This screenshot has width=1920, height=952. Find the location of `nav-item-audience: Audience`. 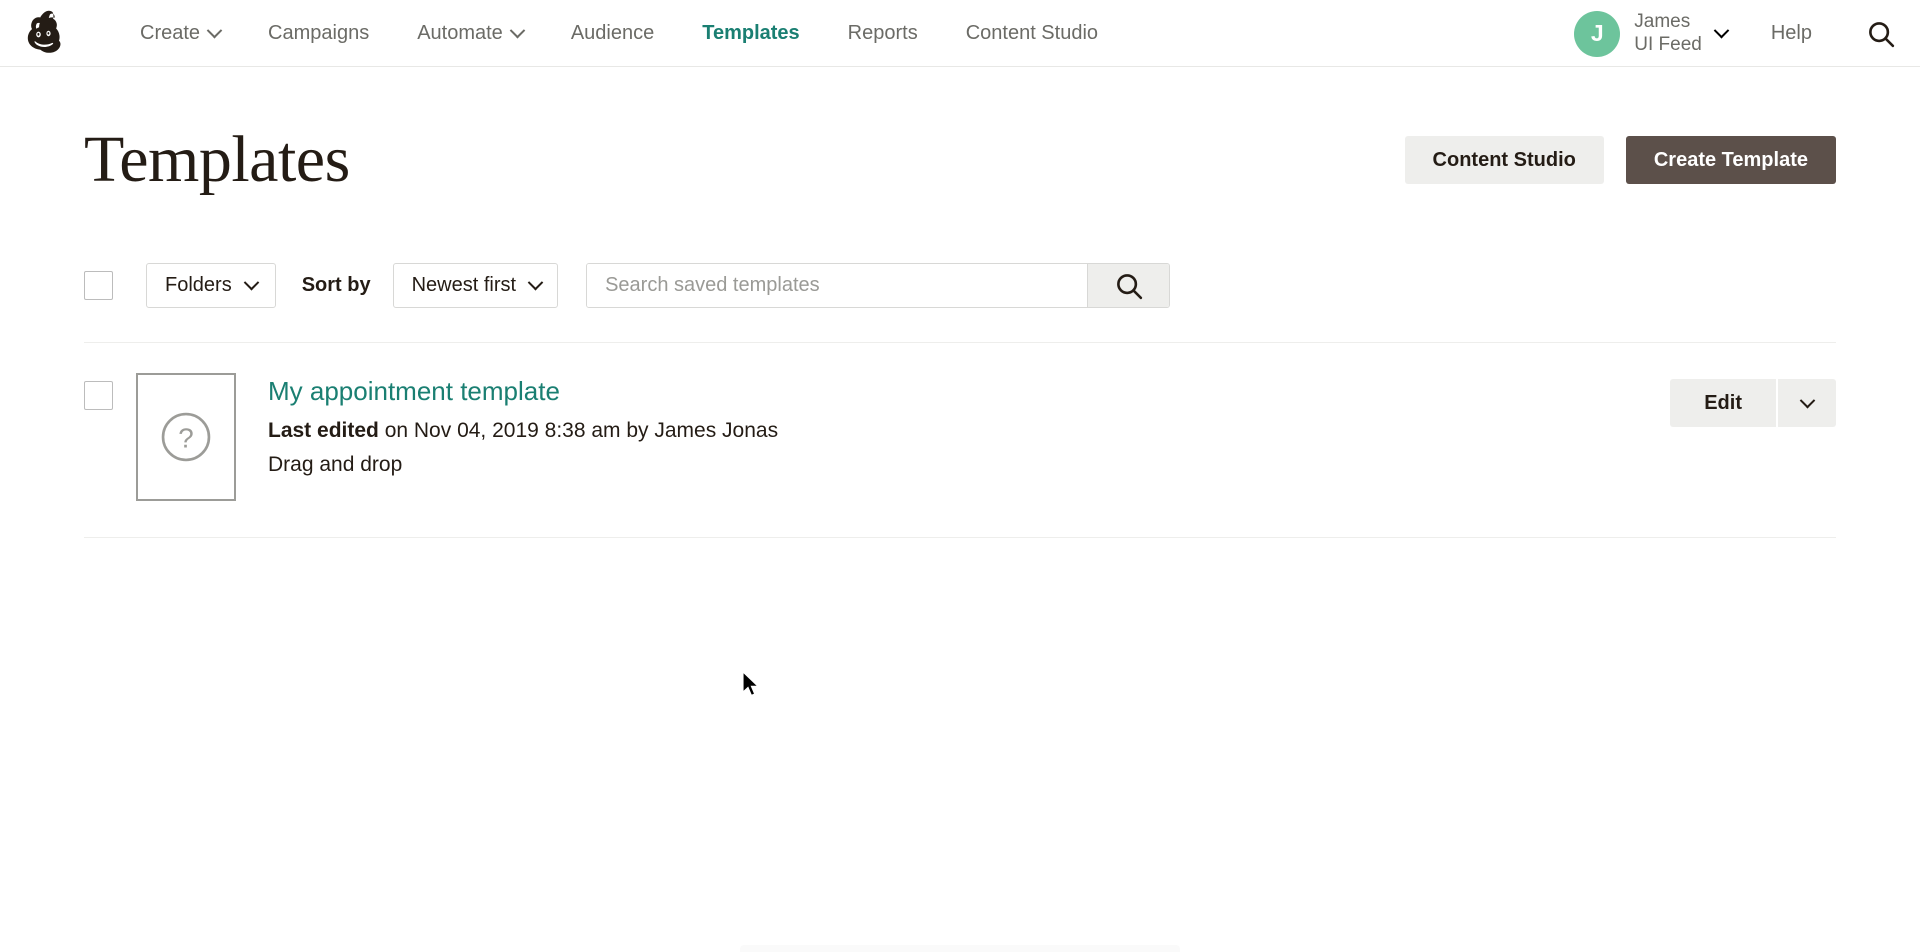

nav-item-audience: Audience is located at coordinates (612, 33).